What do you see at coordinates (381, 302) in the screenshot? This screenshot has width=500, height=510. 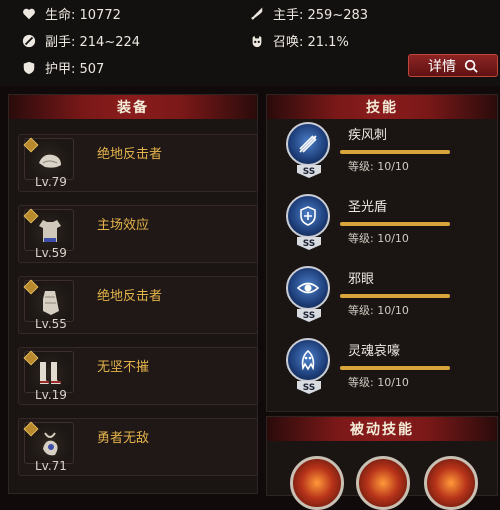 I see `skill-row-3: SS 邪眼 等级: 10/10` at bounding box center [381, 302].